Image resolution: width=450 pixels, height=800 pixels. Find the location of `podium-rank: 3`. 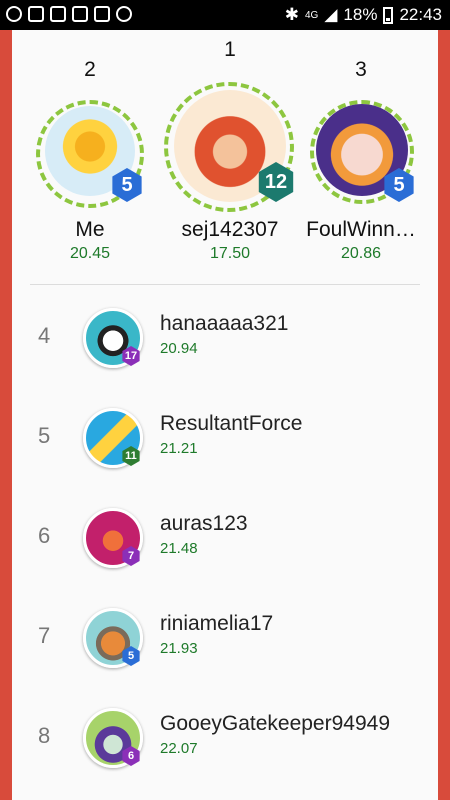

podium-rank: 3 is located at coordinates (361, 69).